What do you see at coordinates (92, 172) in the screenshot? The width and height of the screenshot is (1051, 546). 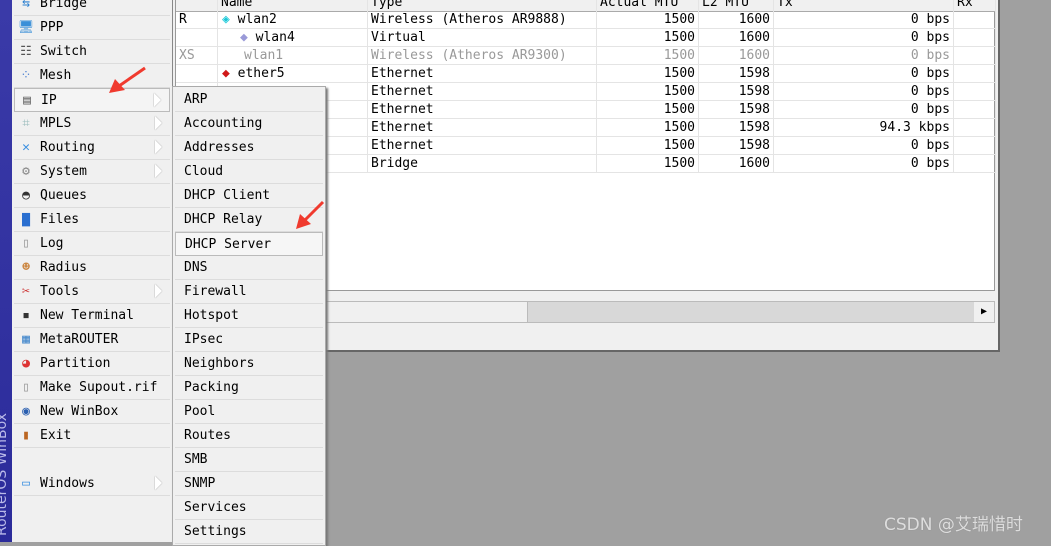 I see `menu-item-system: ⚙ System` at bounding box center [92, 172].